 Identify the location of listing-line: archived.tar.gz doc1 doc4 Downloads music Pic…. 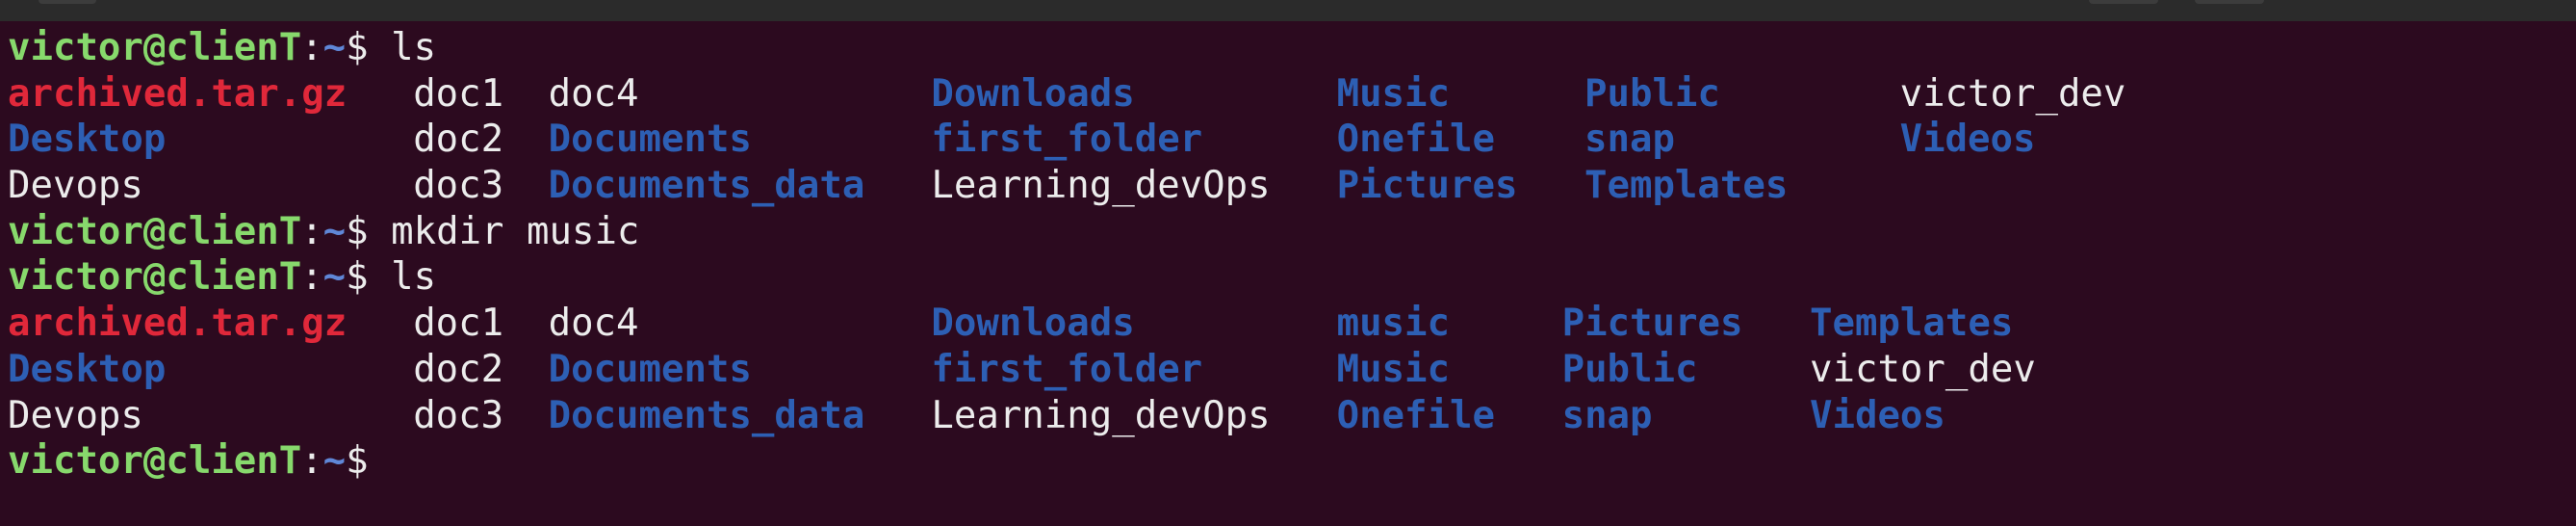
(1288, 324).